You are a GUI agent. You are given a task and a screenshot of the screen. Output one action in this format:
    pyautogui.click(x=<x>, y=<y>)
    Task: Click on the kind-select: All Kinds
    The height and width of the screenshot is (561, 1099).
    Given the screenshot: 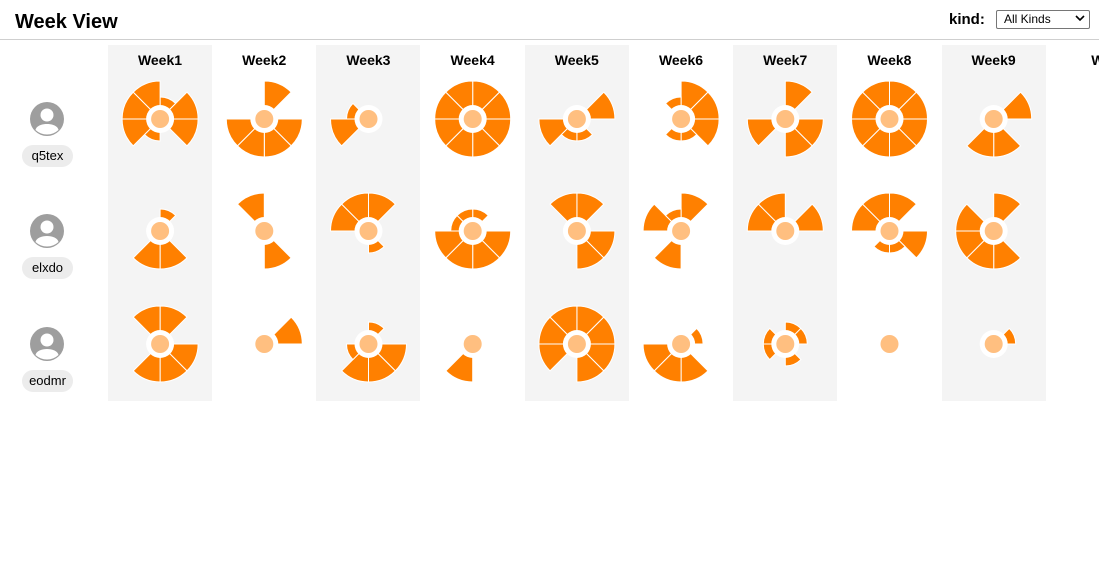 What is the action you would take?
    pyautogui.click(x=1043, y=19)
    